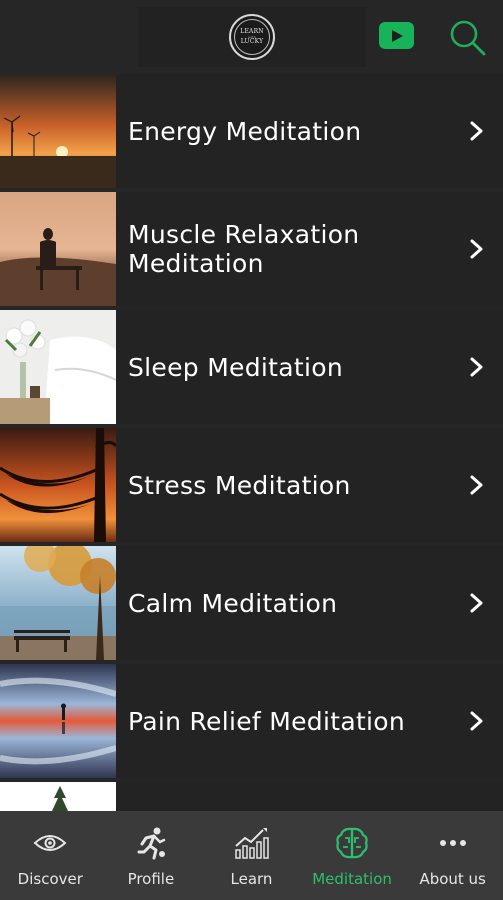 The height and width of the screenshot is (900, 503). I want to click on meditation-item-sleep: Sleep Meditation, so click(251, 367).